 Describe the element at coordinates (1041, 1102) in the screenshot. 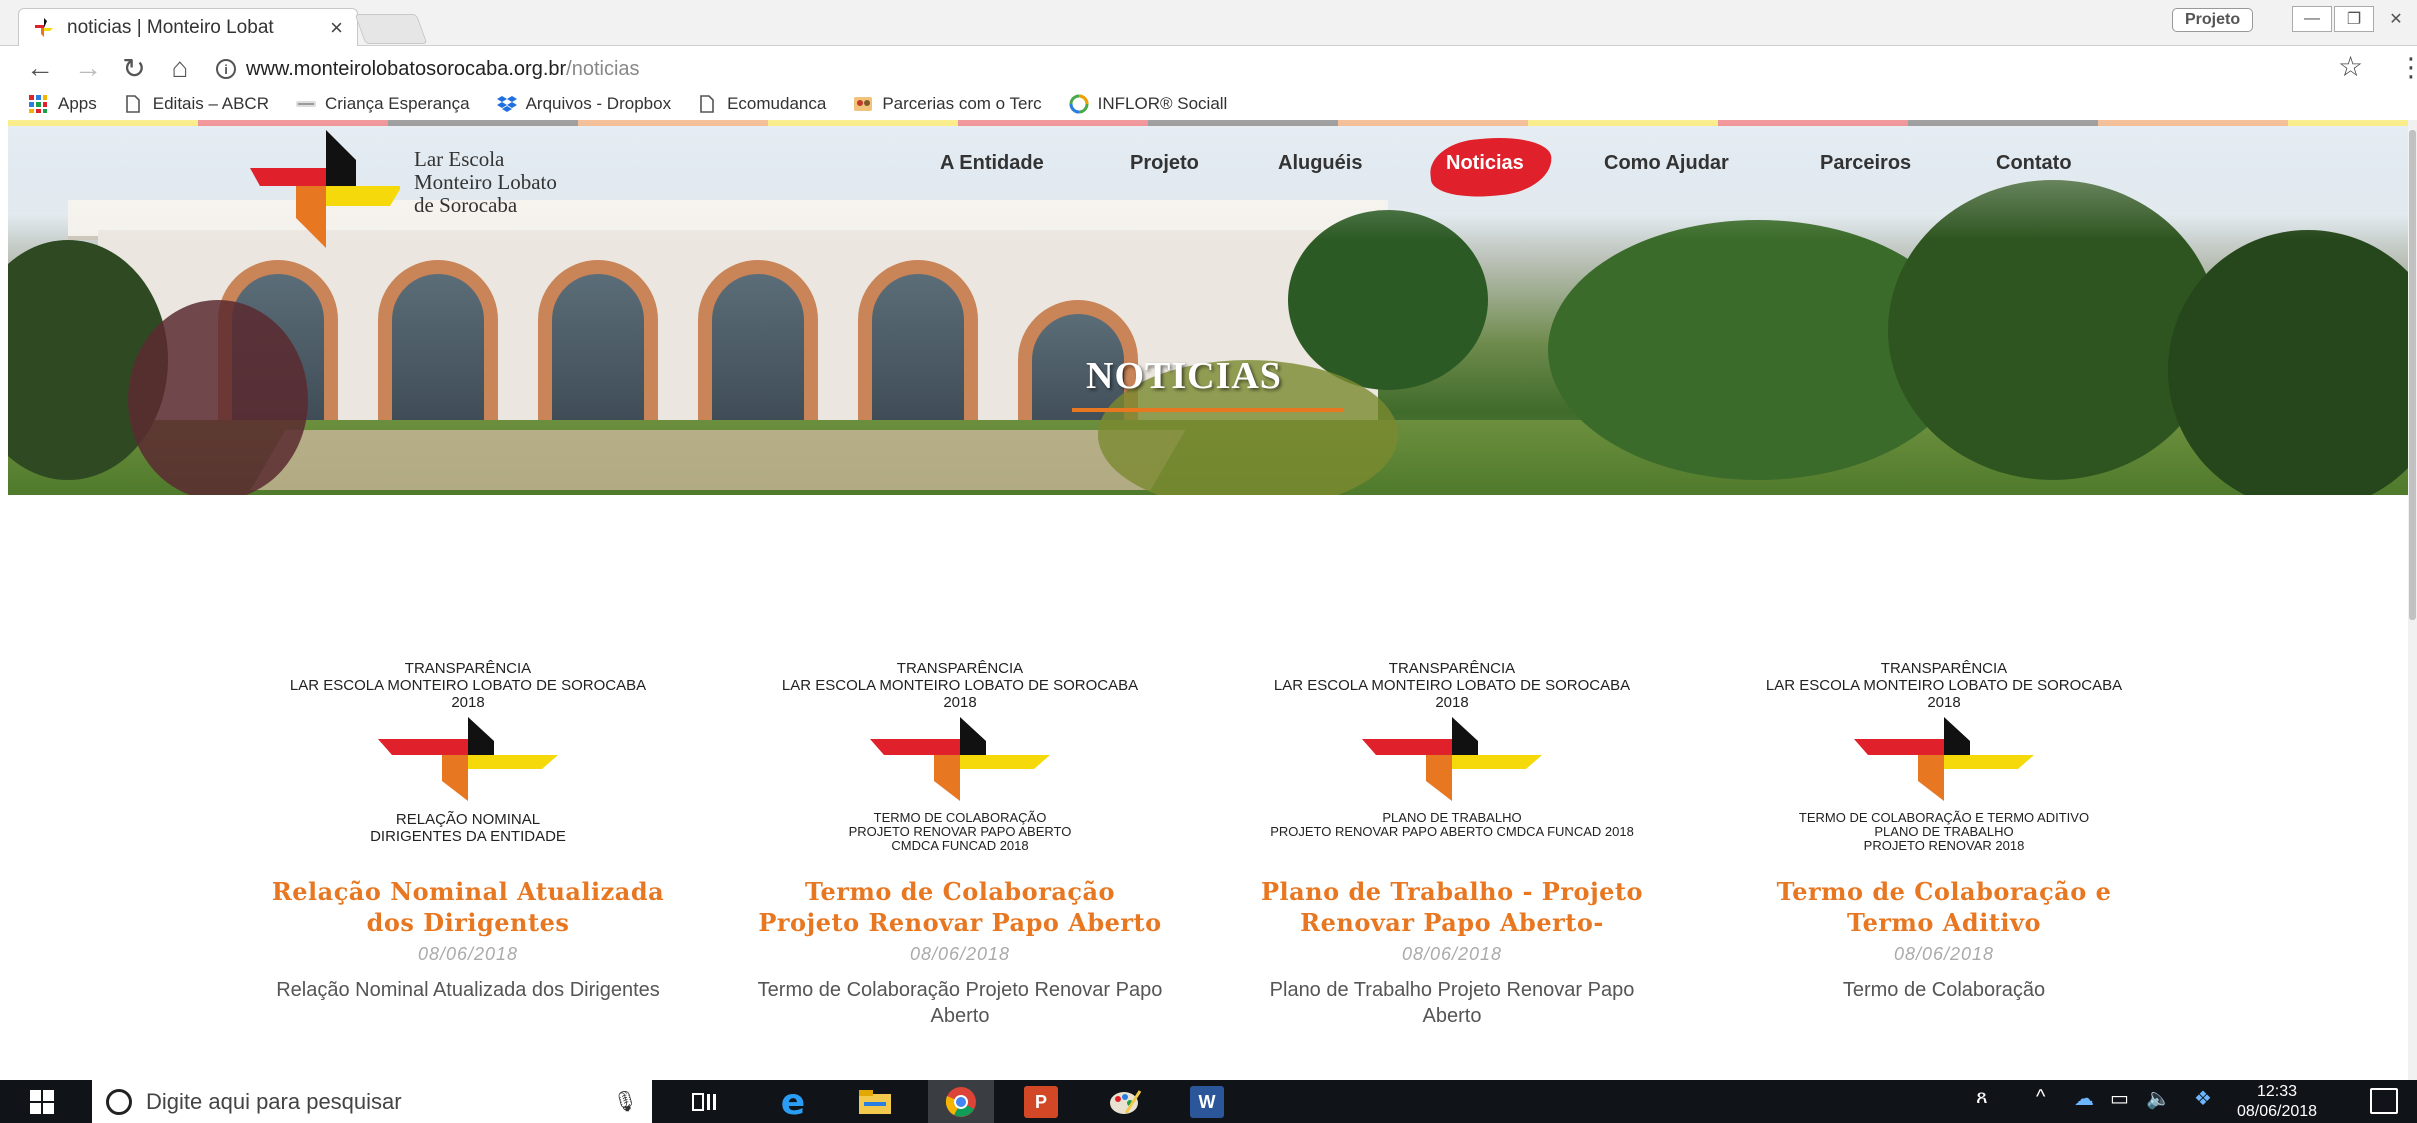

I see `powerpoint-icon: P` at that location.